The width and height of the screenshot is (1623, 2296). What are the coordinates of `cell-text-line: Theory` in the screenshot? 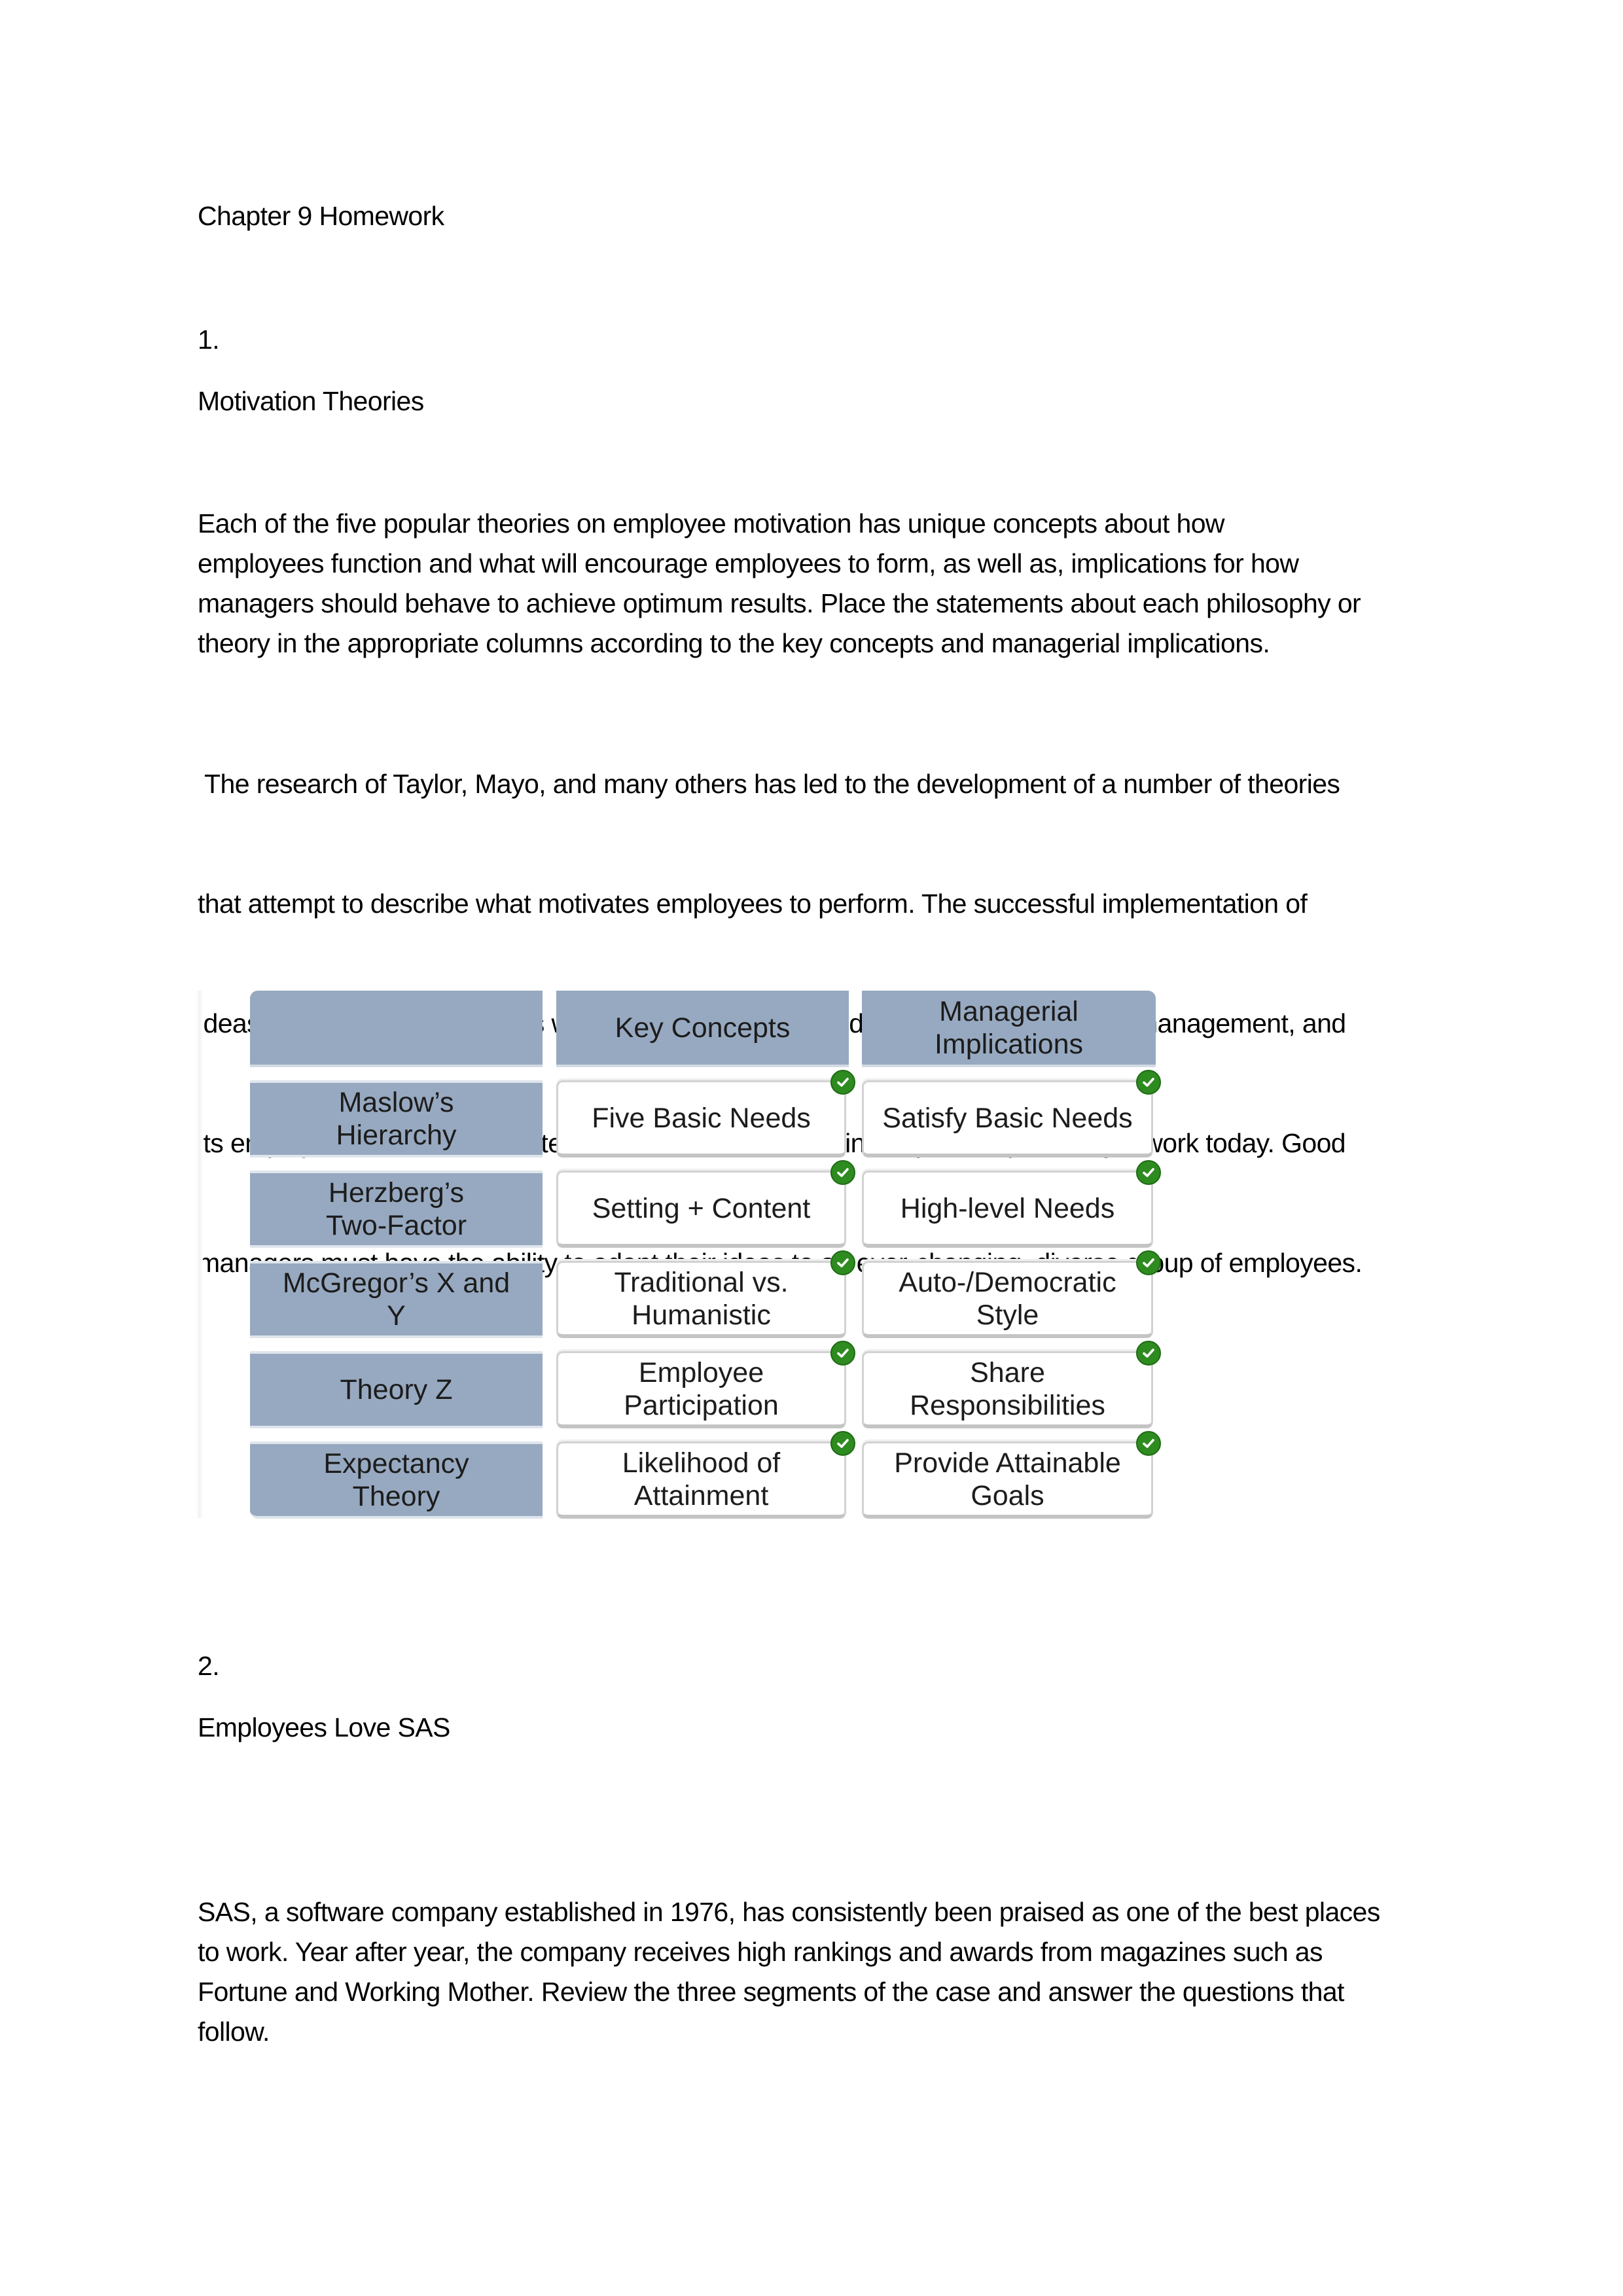 It's located at (396, 1496).